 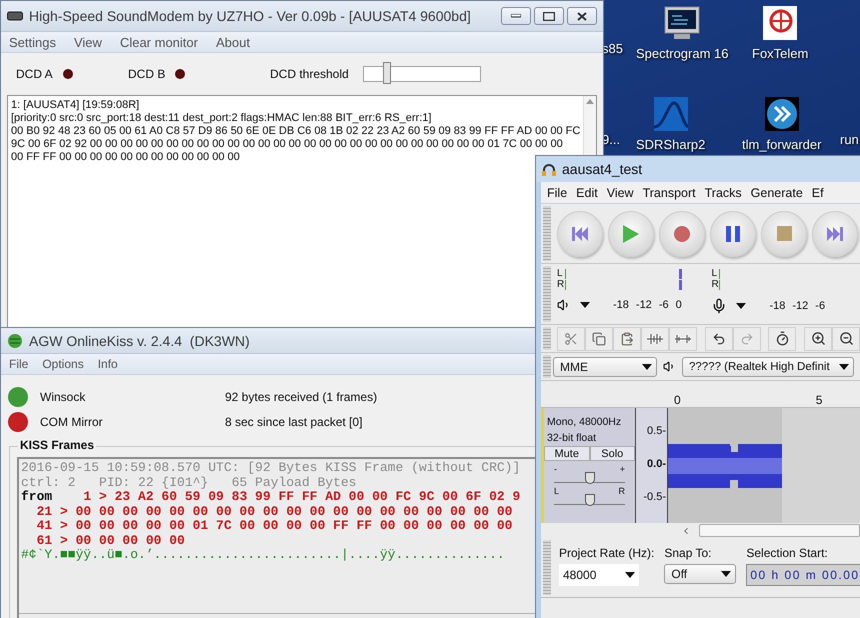 I want to click on field-label: Project Rate (Hz):, so click(x=606, y=553).